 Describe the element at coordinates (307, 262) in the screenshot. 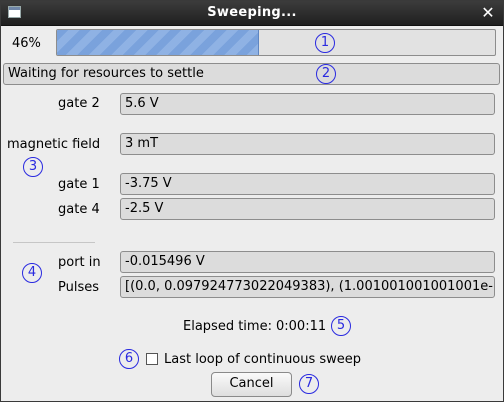

I see `measurement-value-port-in: -0.015496 V` at that location.